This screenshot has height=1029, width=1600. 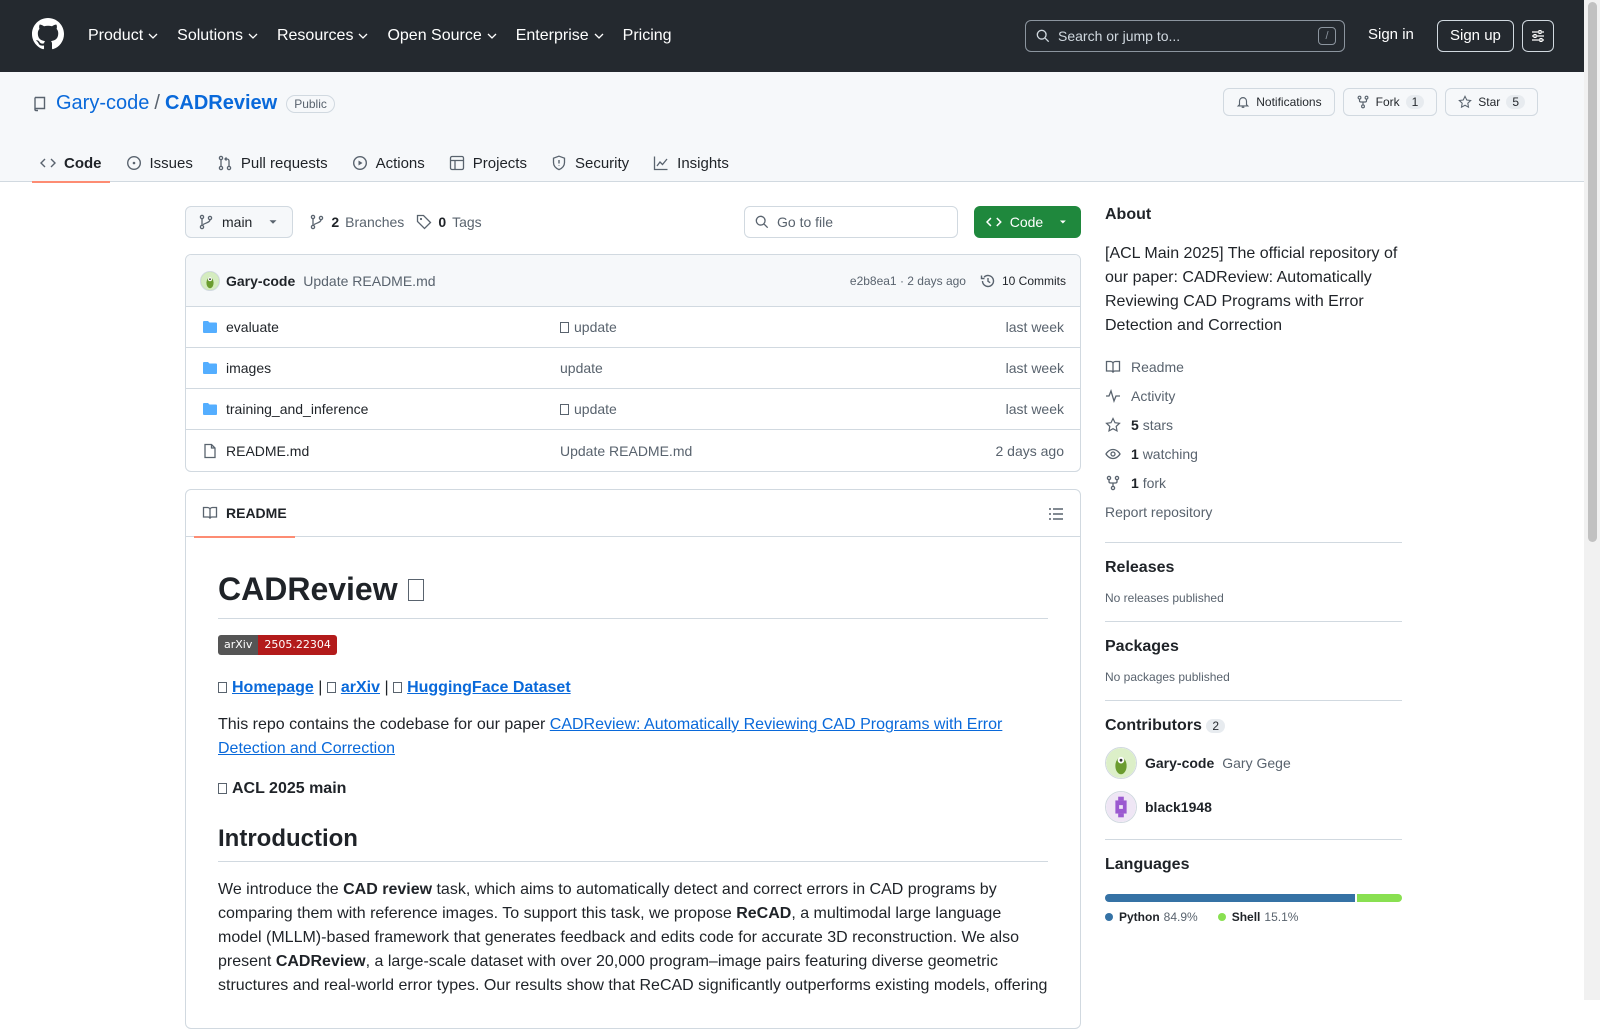 I want to click on scrollbar-thumb, so click(x=1592, y=272).